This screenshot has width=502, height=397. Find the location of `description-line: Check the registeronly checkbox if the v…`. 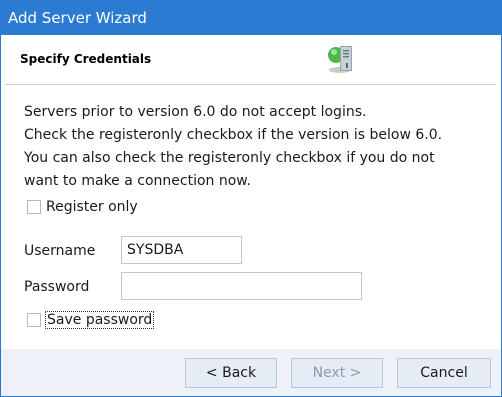

description-line: Check the registeronly checkbox if the v… is located at coordinates (233, 135).